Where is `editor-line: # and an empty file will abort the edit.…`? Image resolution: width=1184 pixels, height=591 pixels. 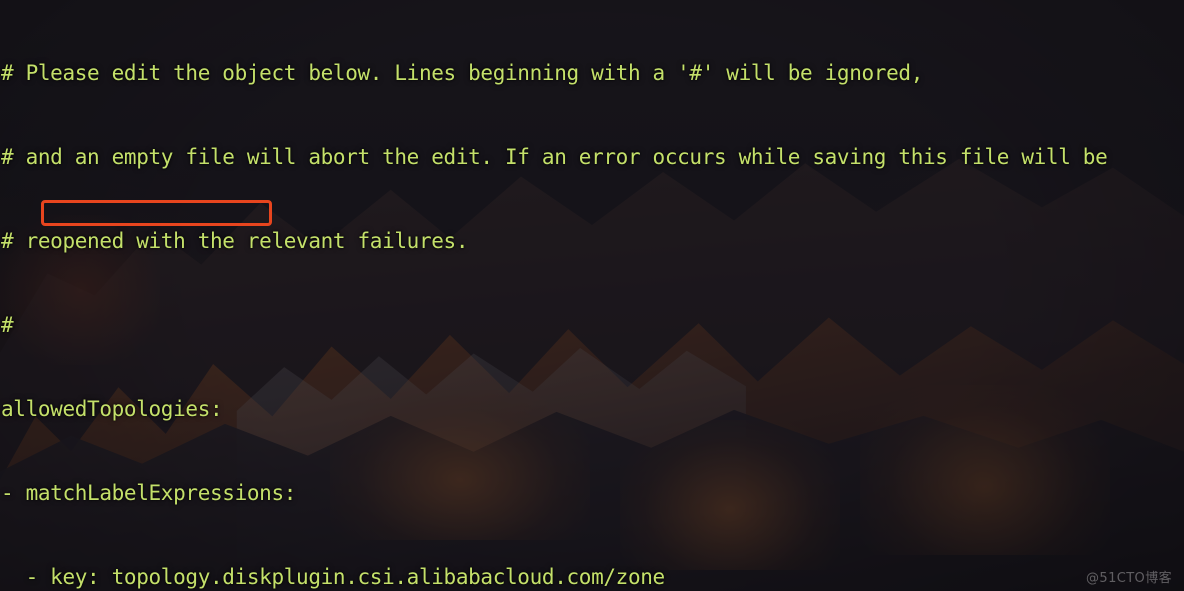 editor-line: # and an empty file will abort the edit.… is located at coordinates (554, 157).